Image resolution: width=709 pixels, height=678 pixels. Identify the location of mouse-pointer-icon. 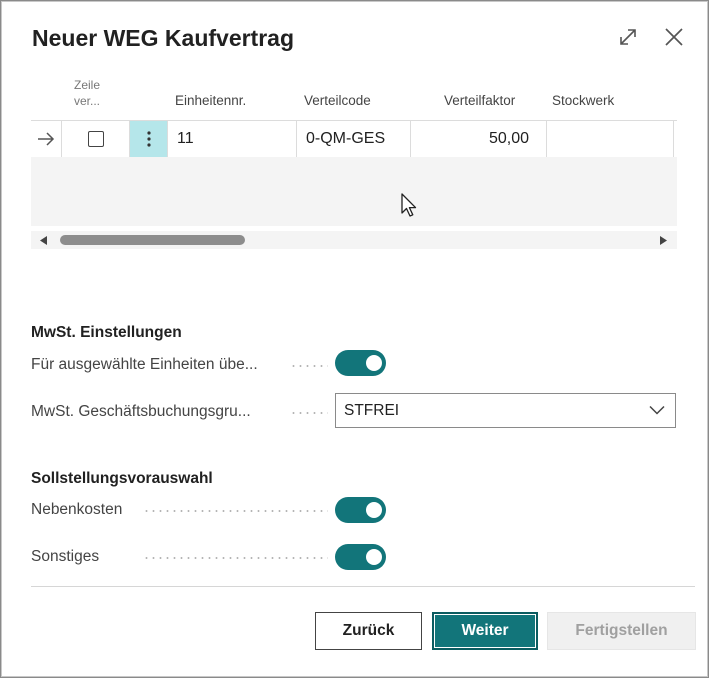
(409, 205).